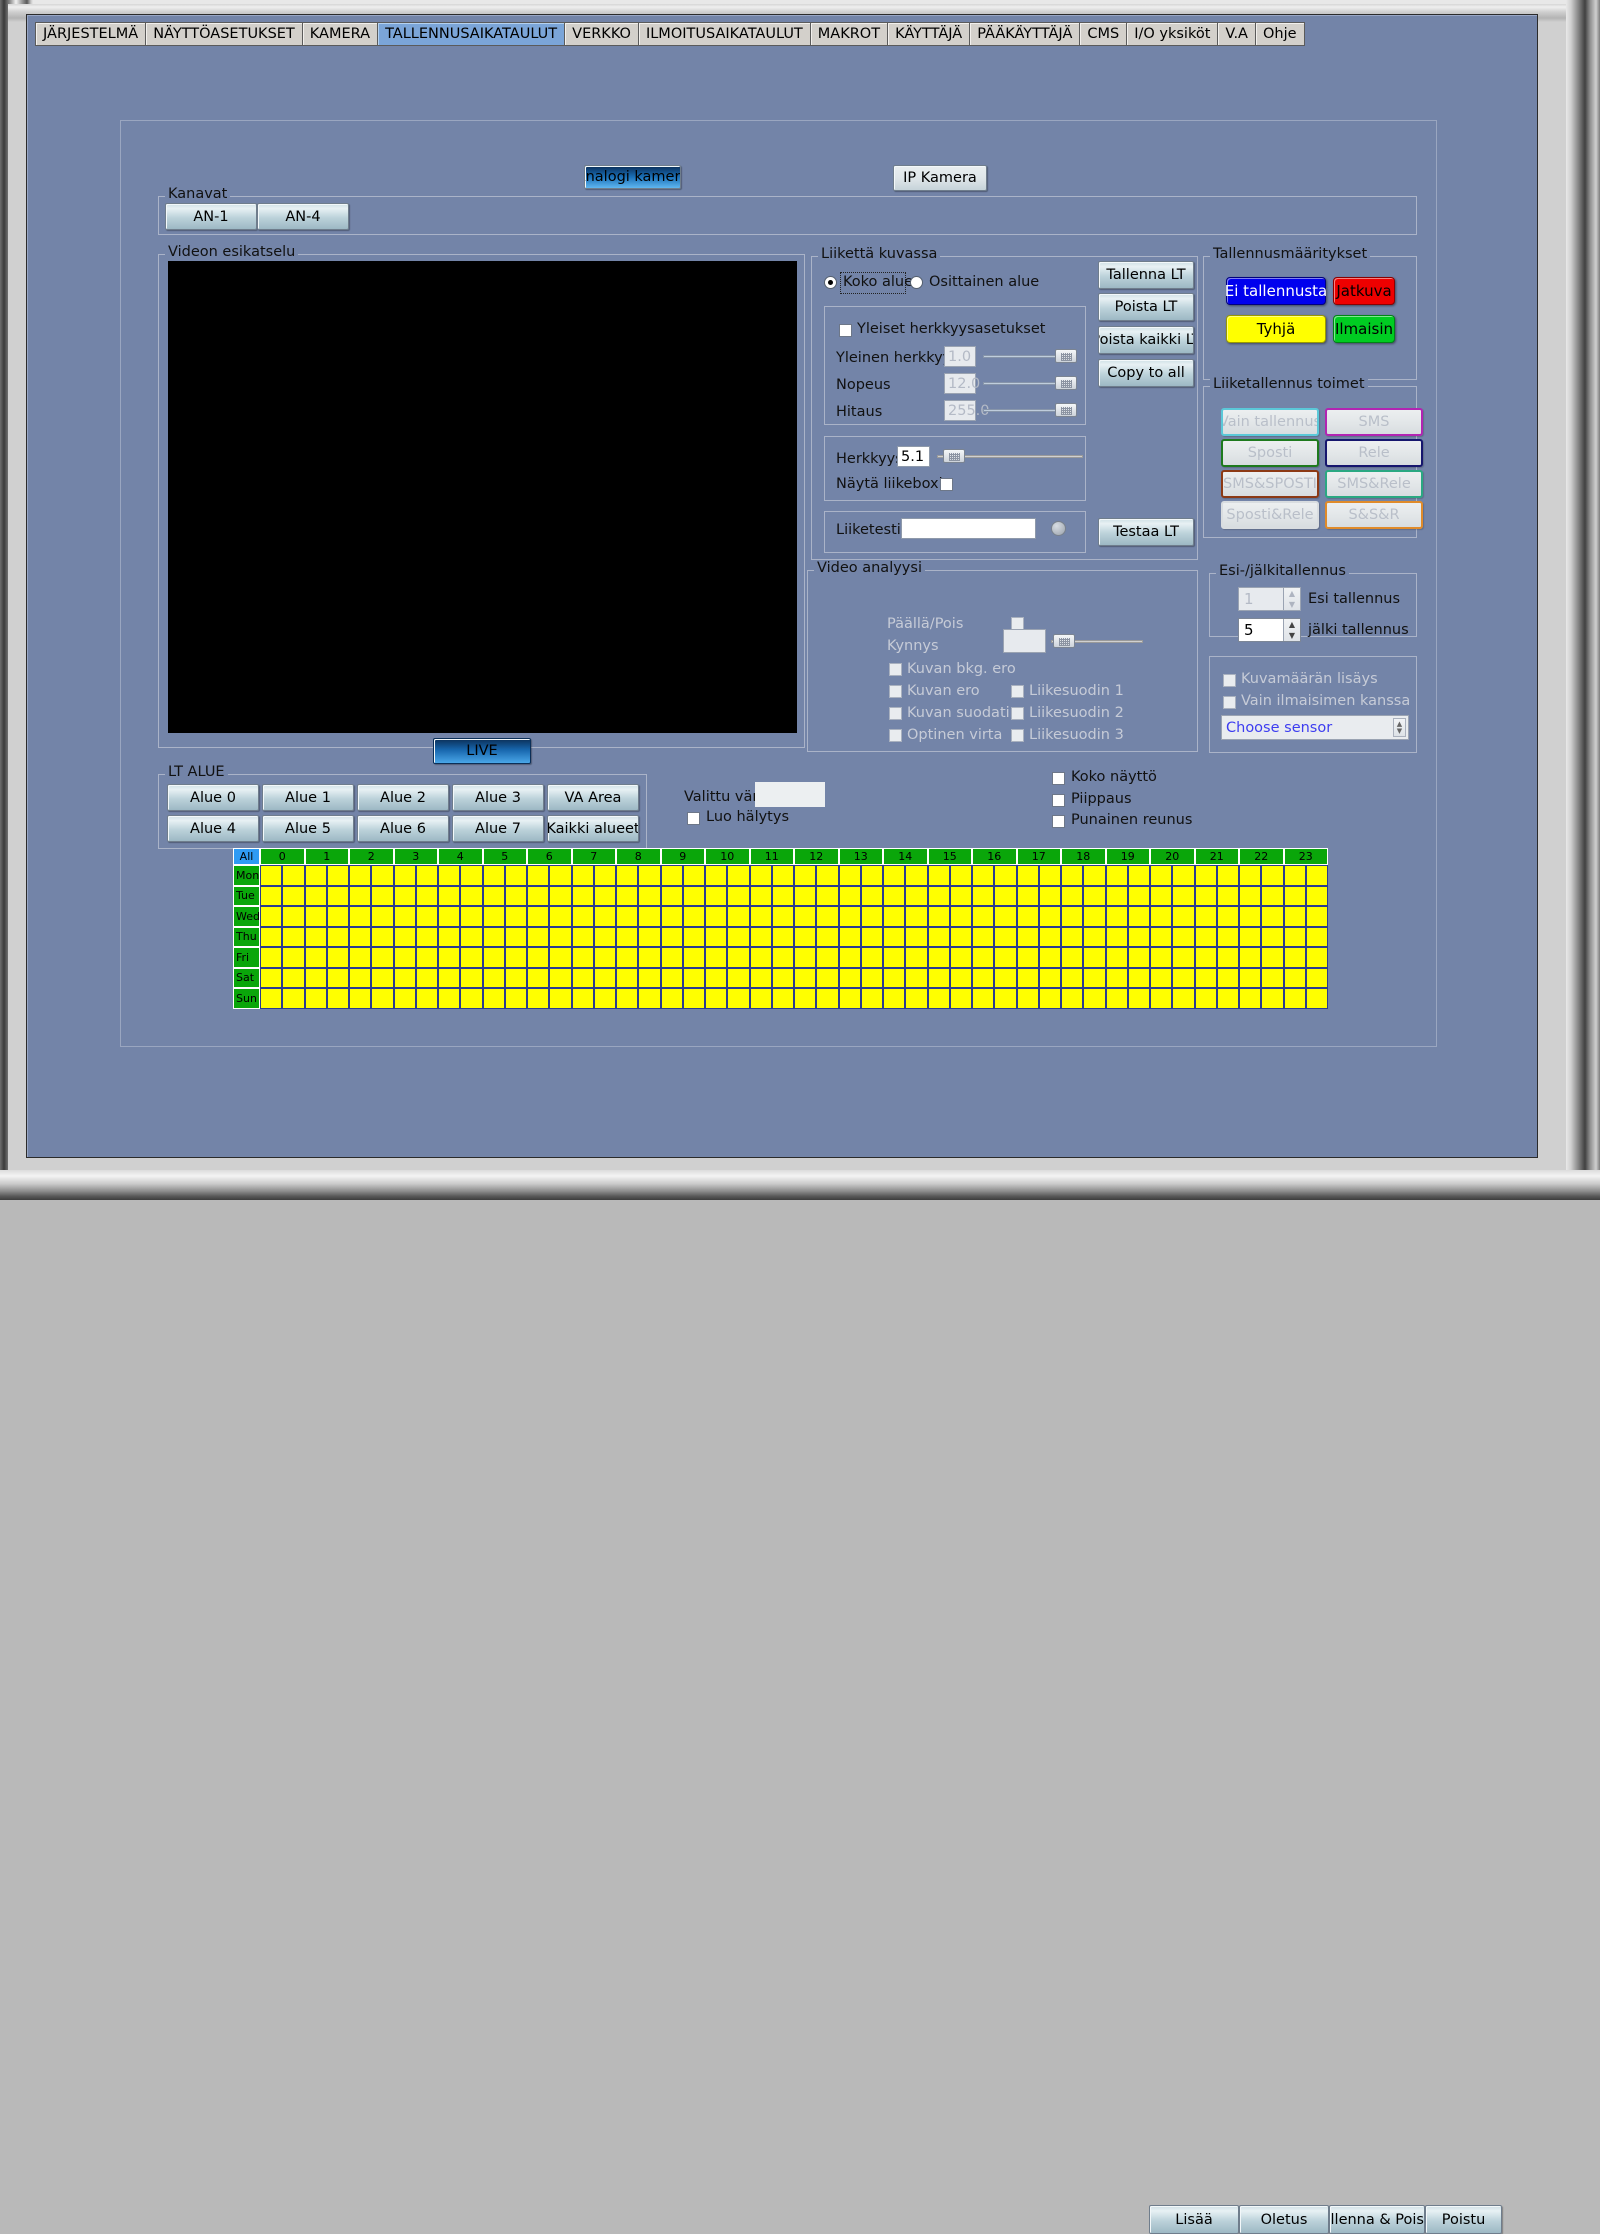 The height and width of the screenshot is (2234, 1600). I want to click on tab-i-o-yksik-t: I/O yksiköt, so click(1172, 34).